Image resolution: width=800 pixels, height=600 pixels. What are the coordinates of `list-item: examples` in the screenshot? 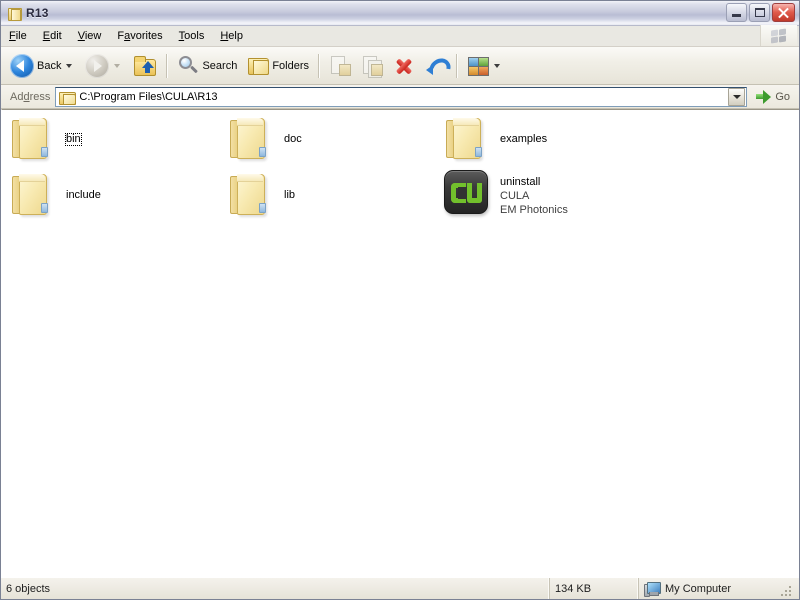 It's located at (544, 141).